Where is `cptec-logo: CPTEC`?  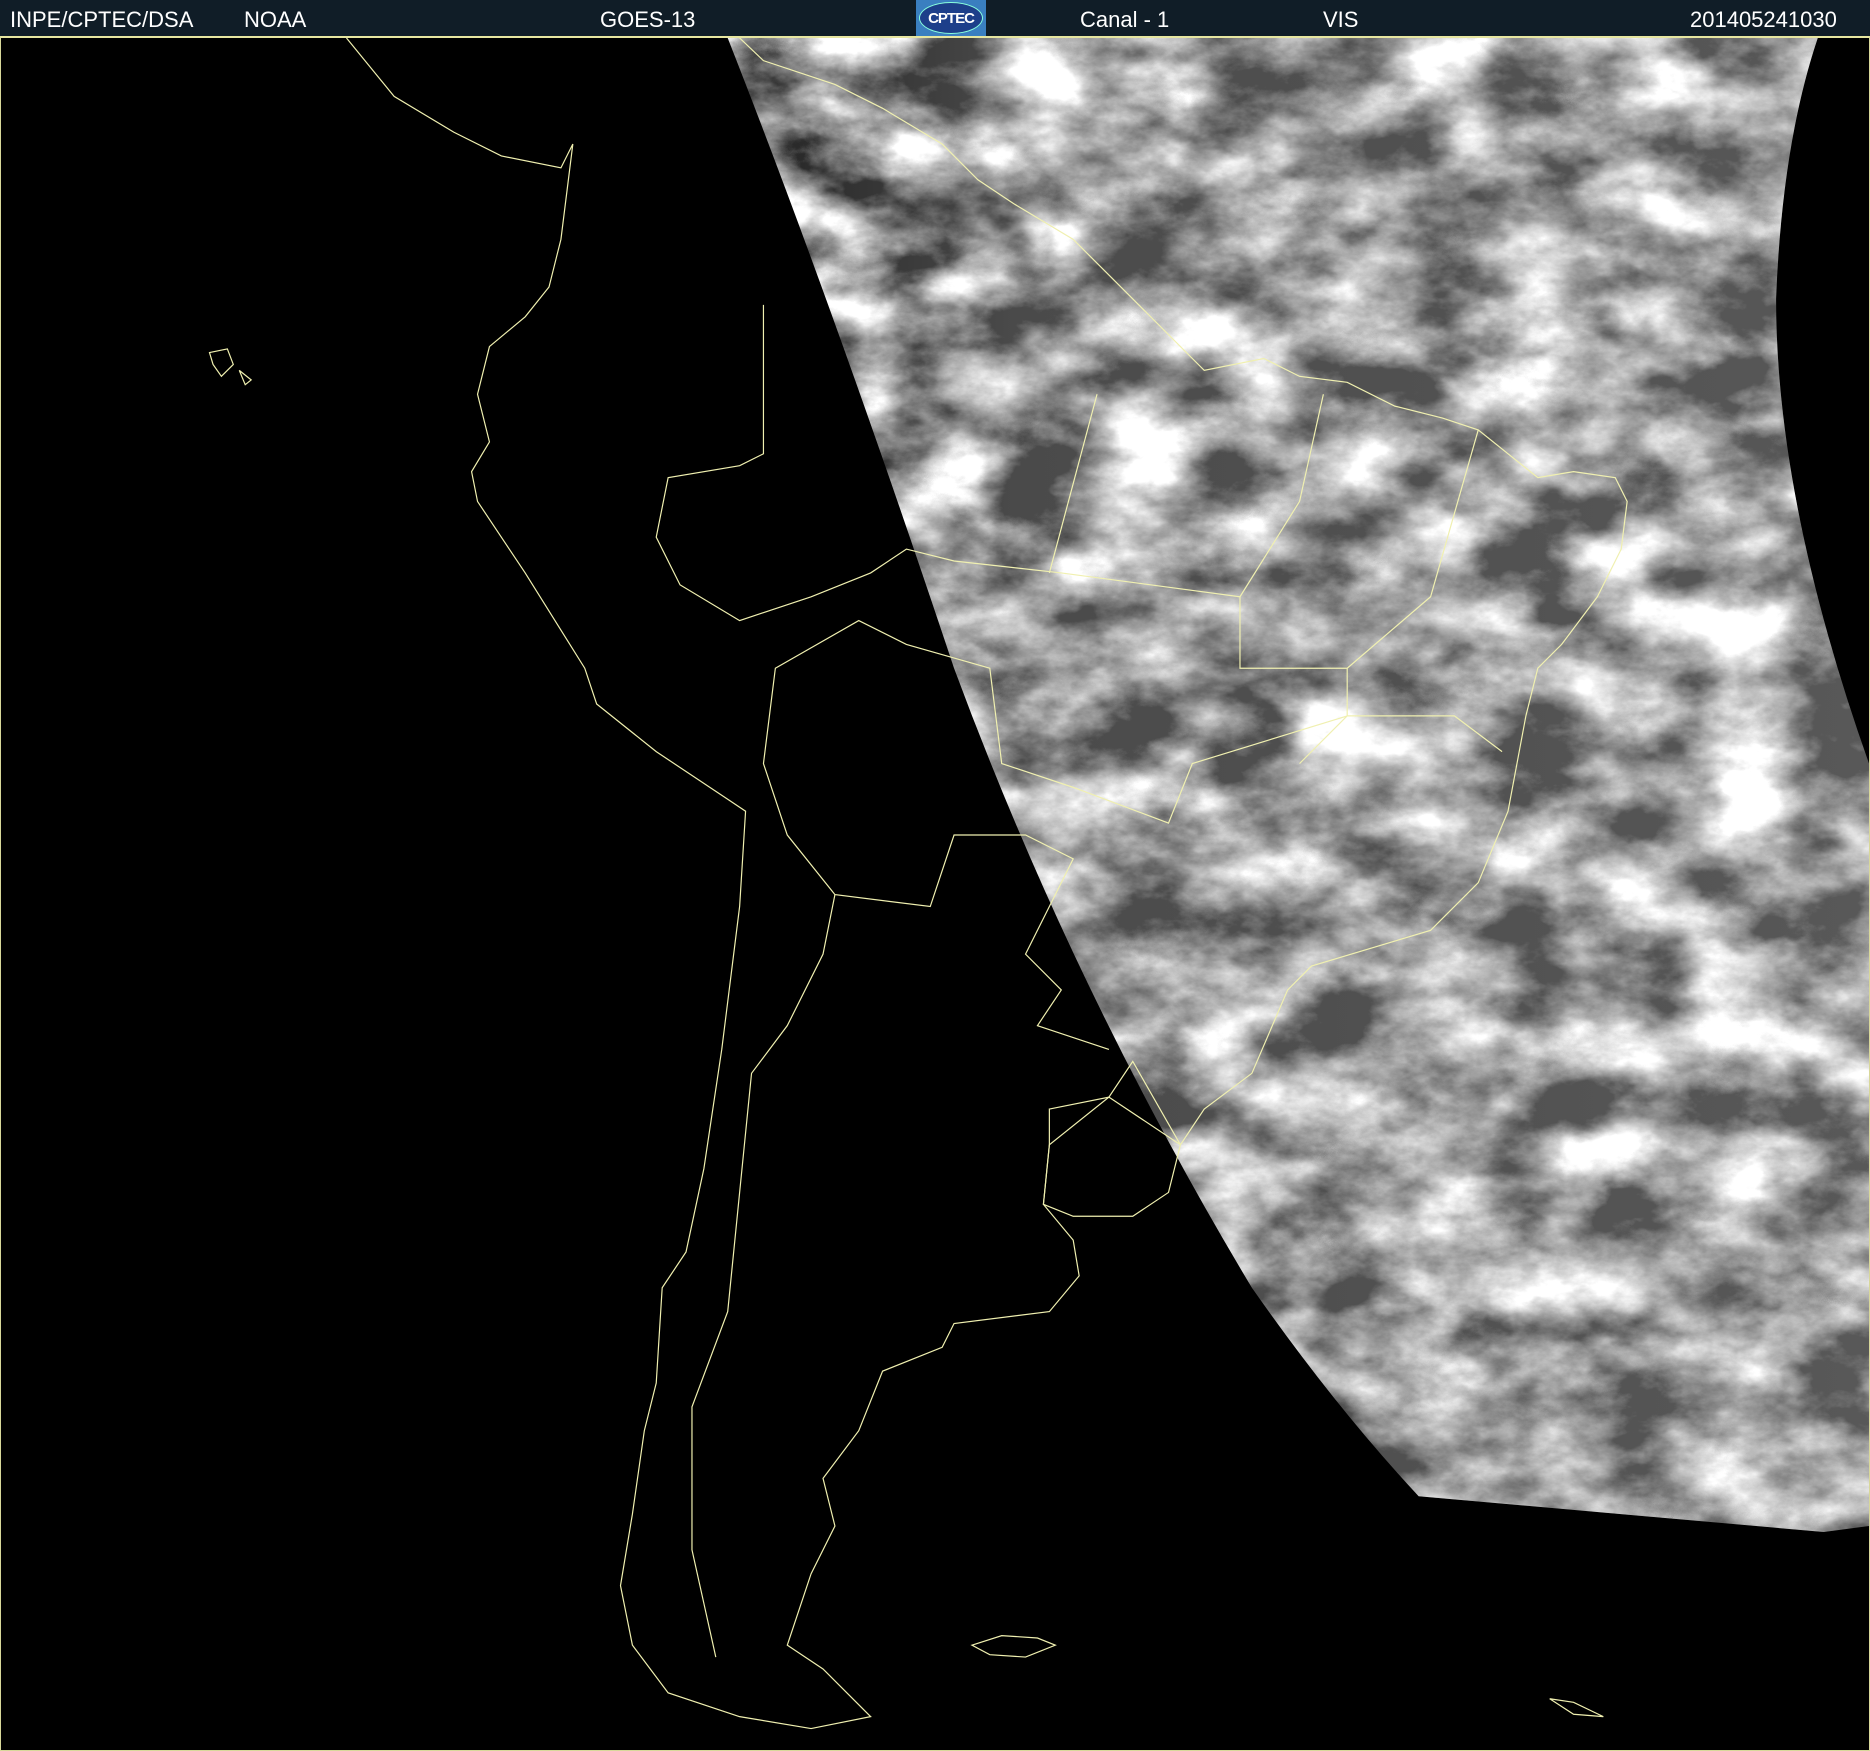 cptec-logo: CPTEC is located at coordinates (951, 18).